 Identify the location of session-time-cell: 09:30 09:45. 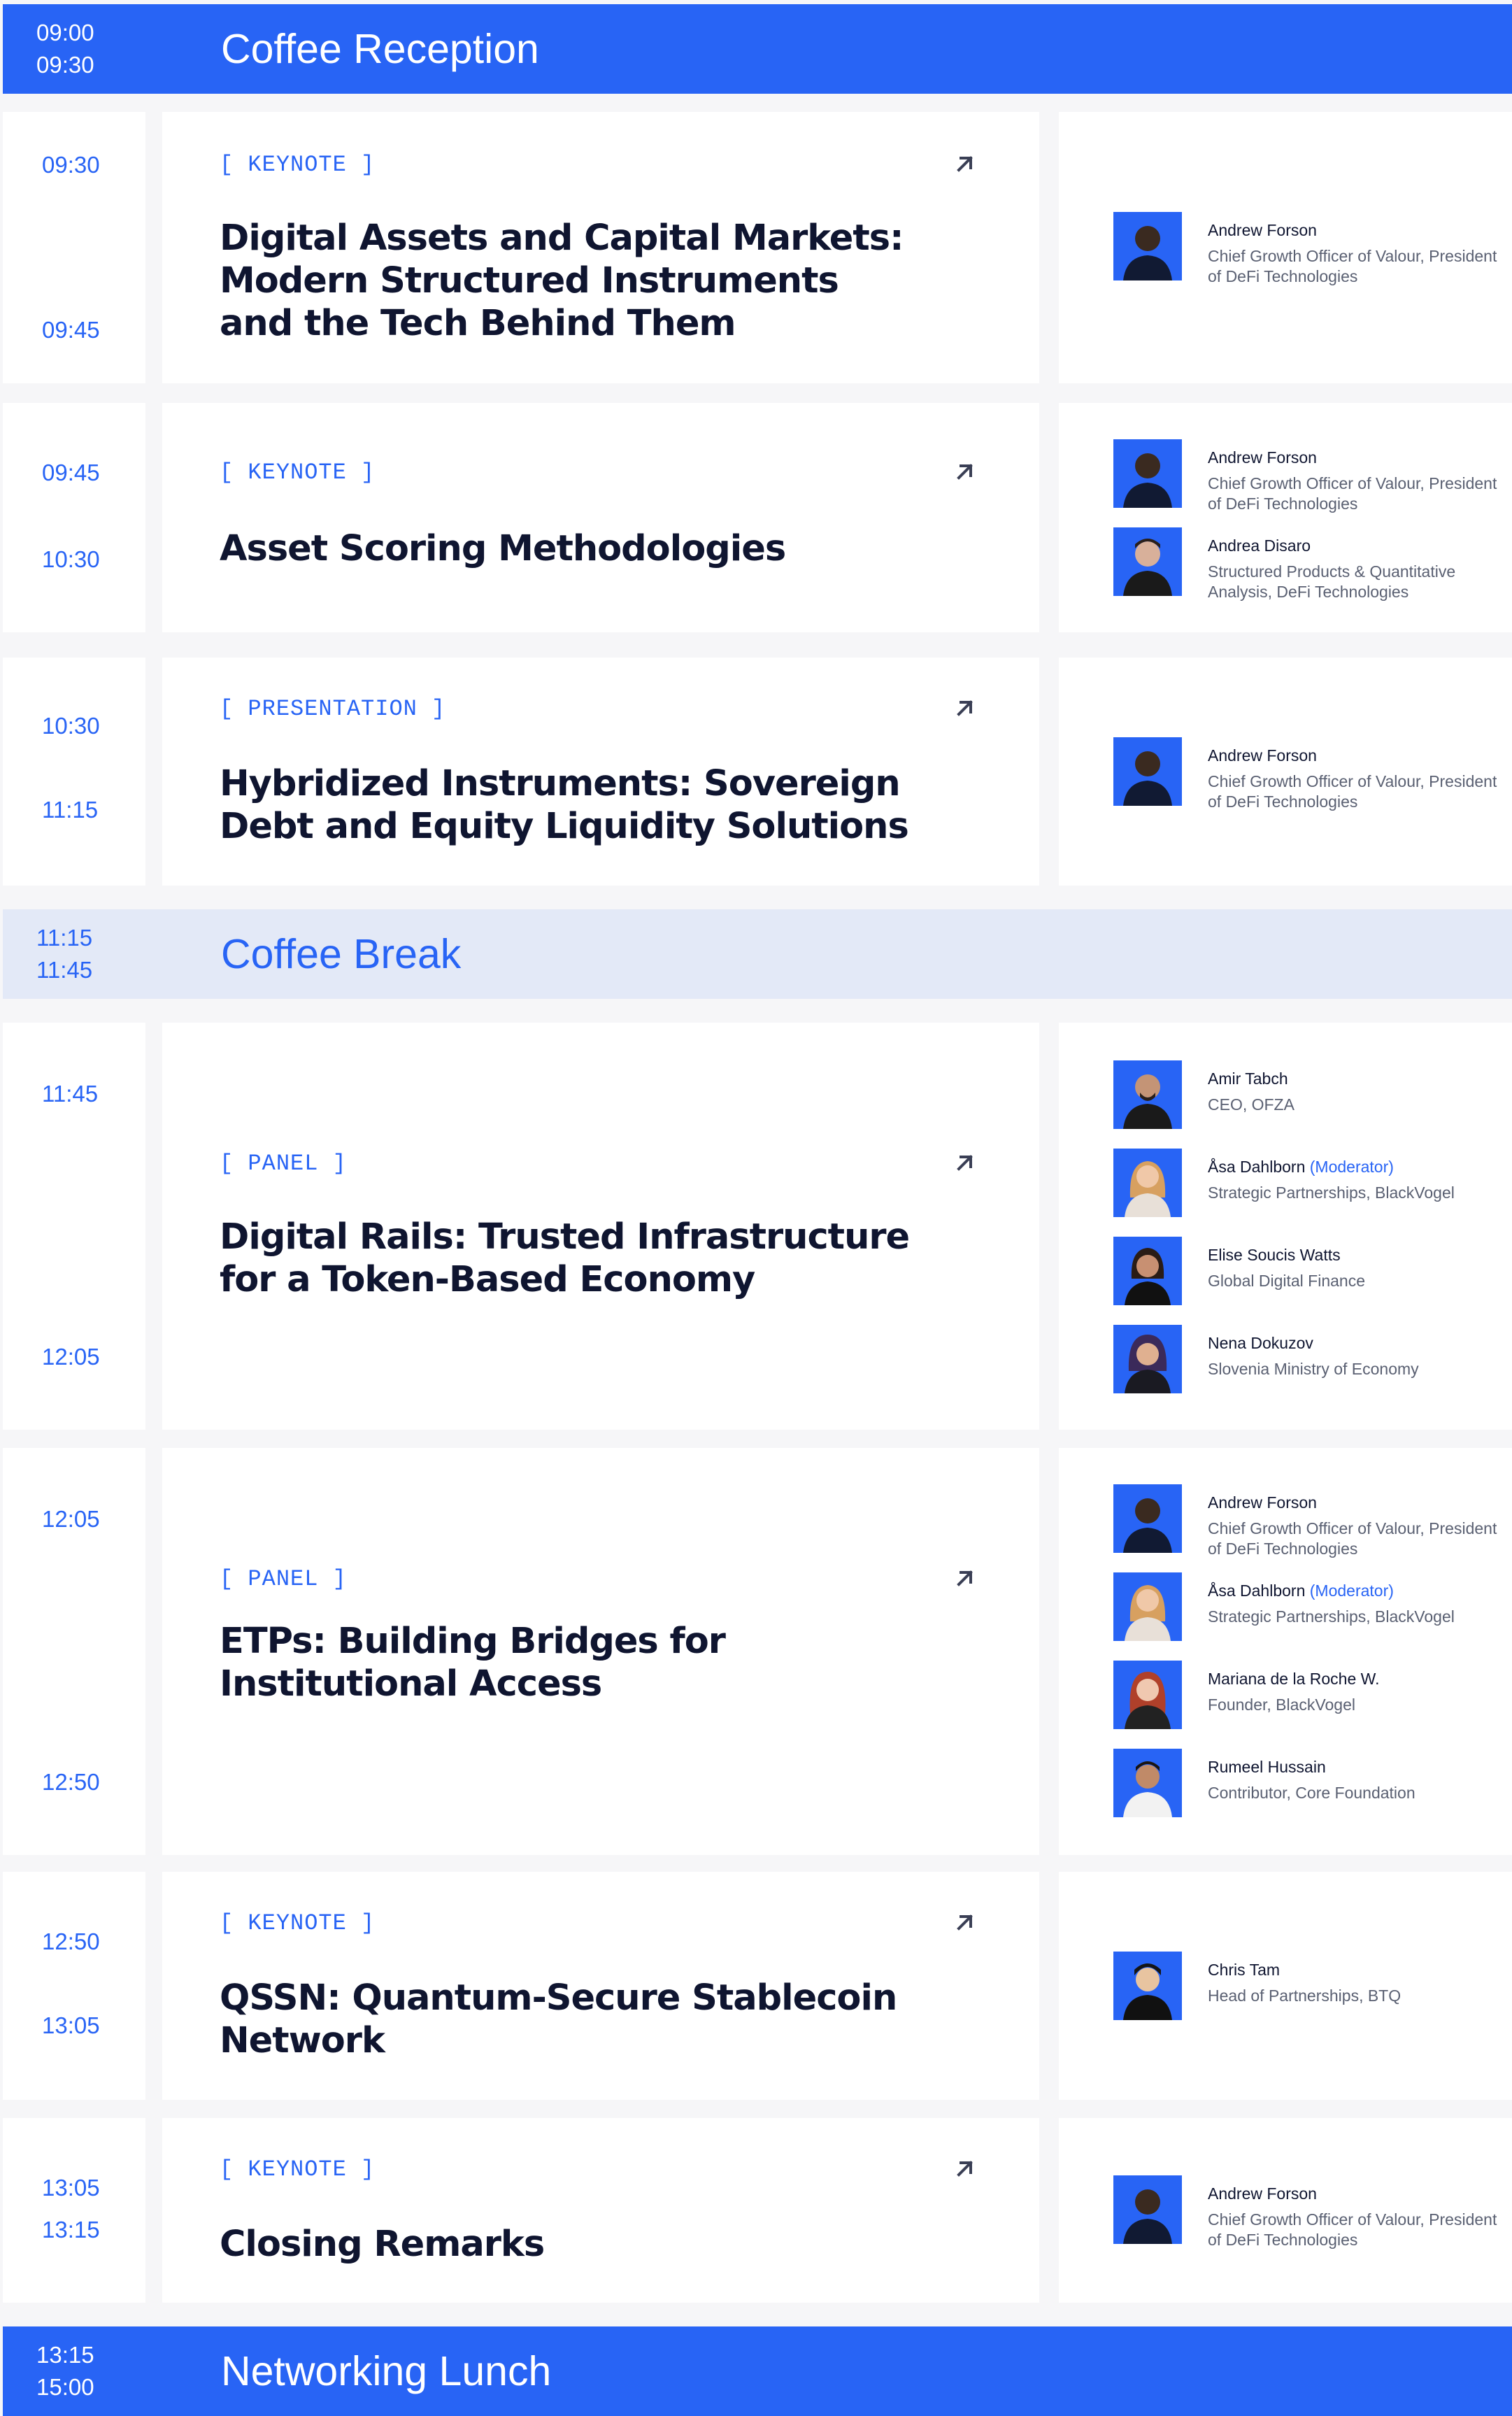
(74, 247).